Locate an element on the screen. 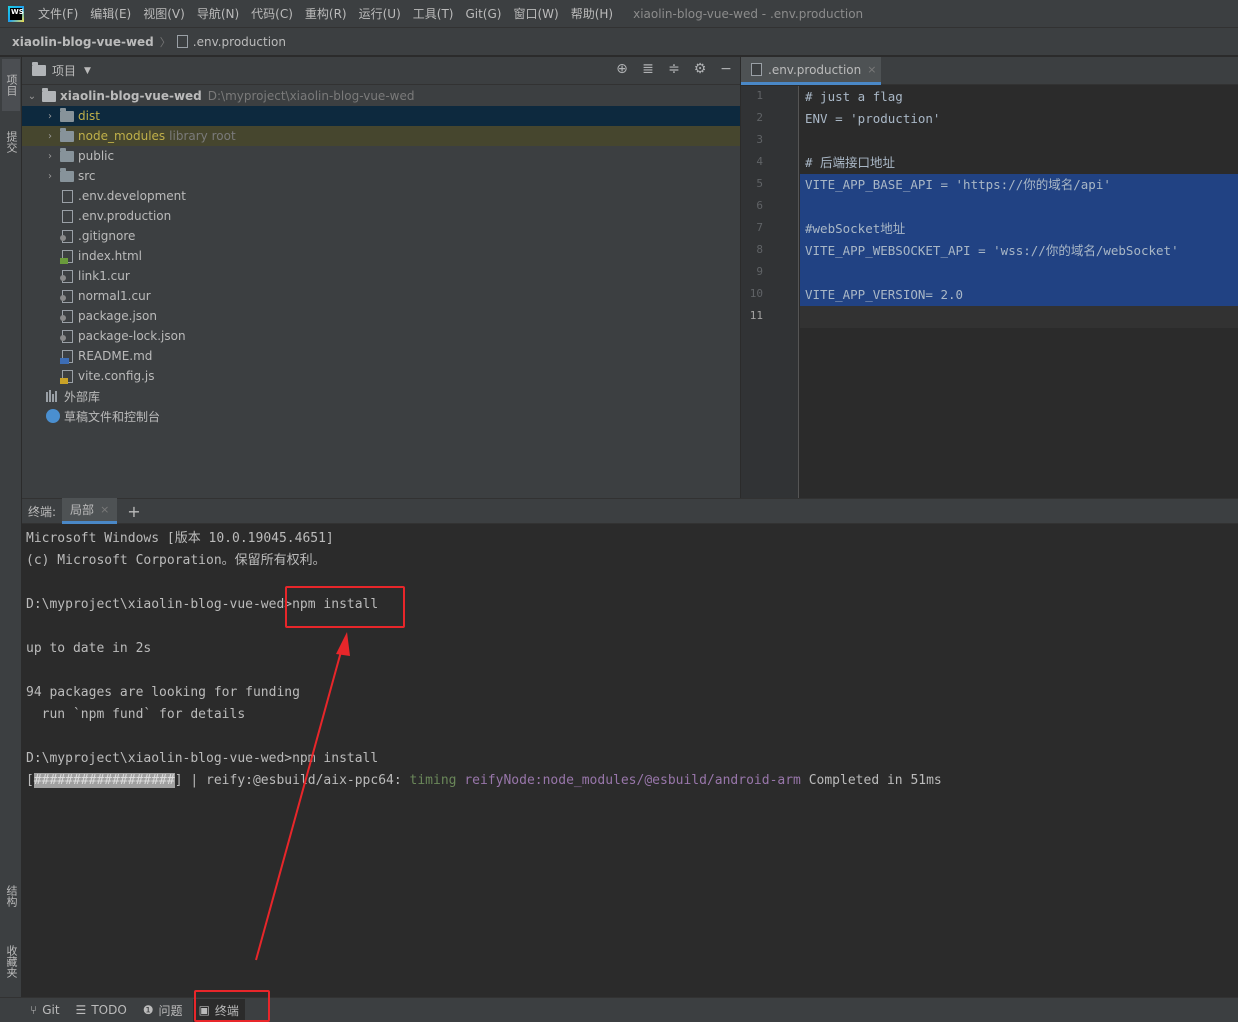  tree-file: index.html is located at coordinates (381, 256).